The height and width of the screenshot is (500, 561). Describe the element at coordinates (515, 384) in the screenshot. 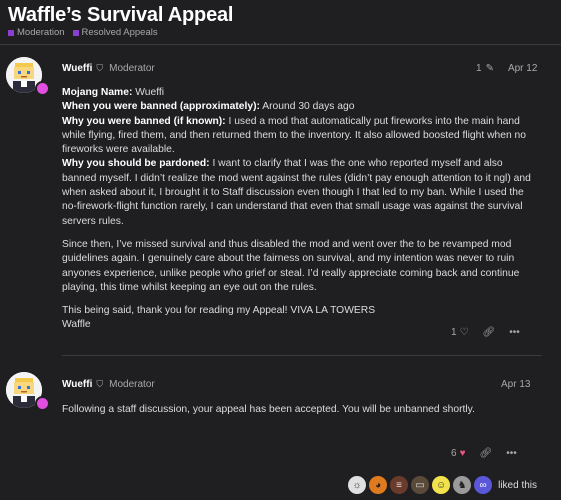

I see `post-date: Apr 13` at that location.